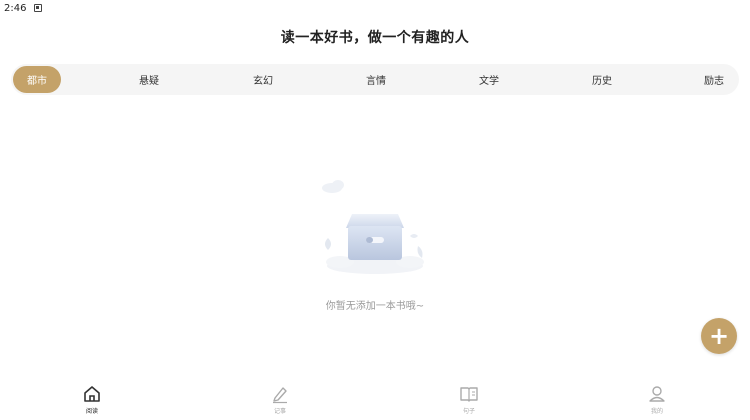 Image resolution: width=750 pixels, height=420 pixels. I want to click on book-icon, so click(469, 394).